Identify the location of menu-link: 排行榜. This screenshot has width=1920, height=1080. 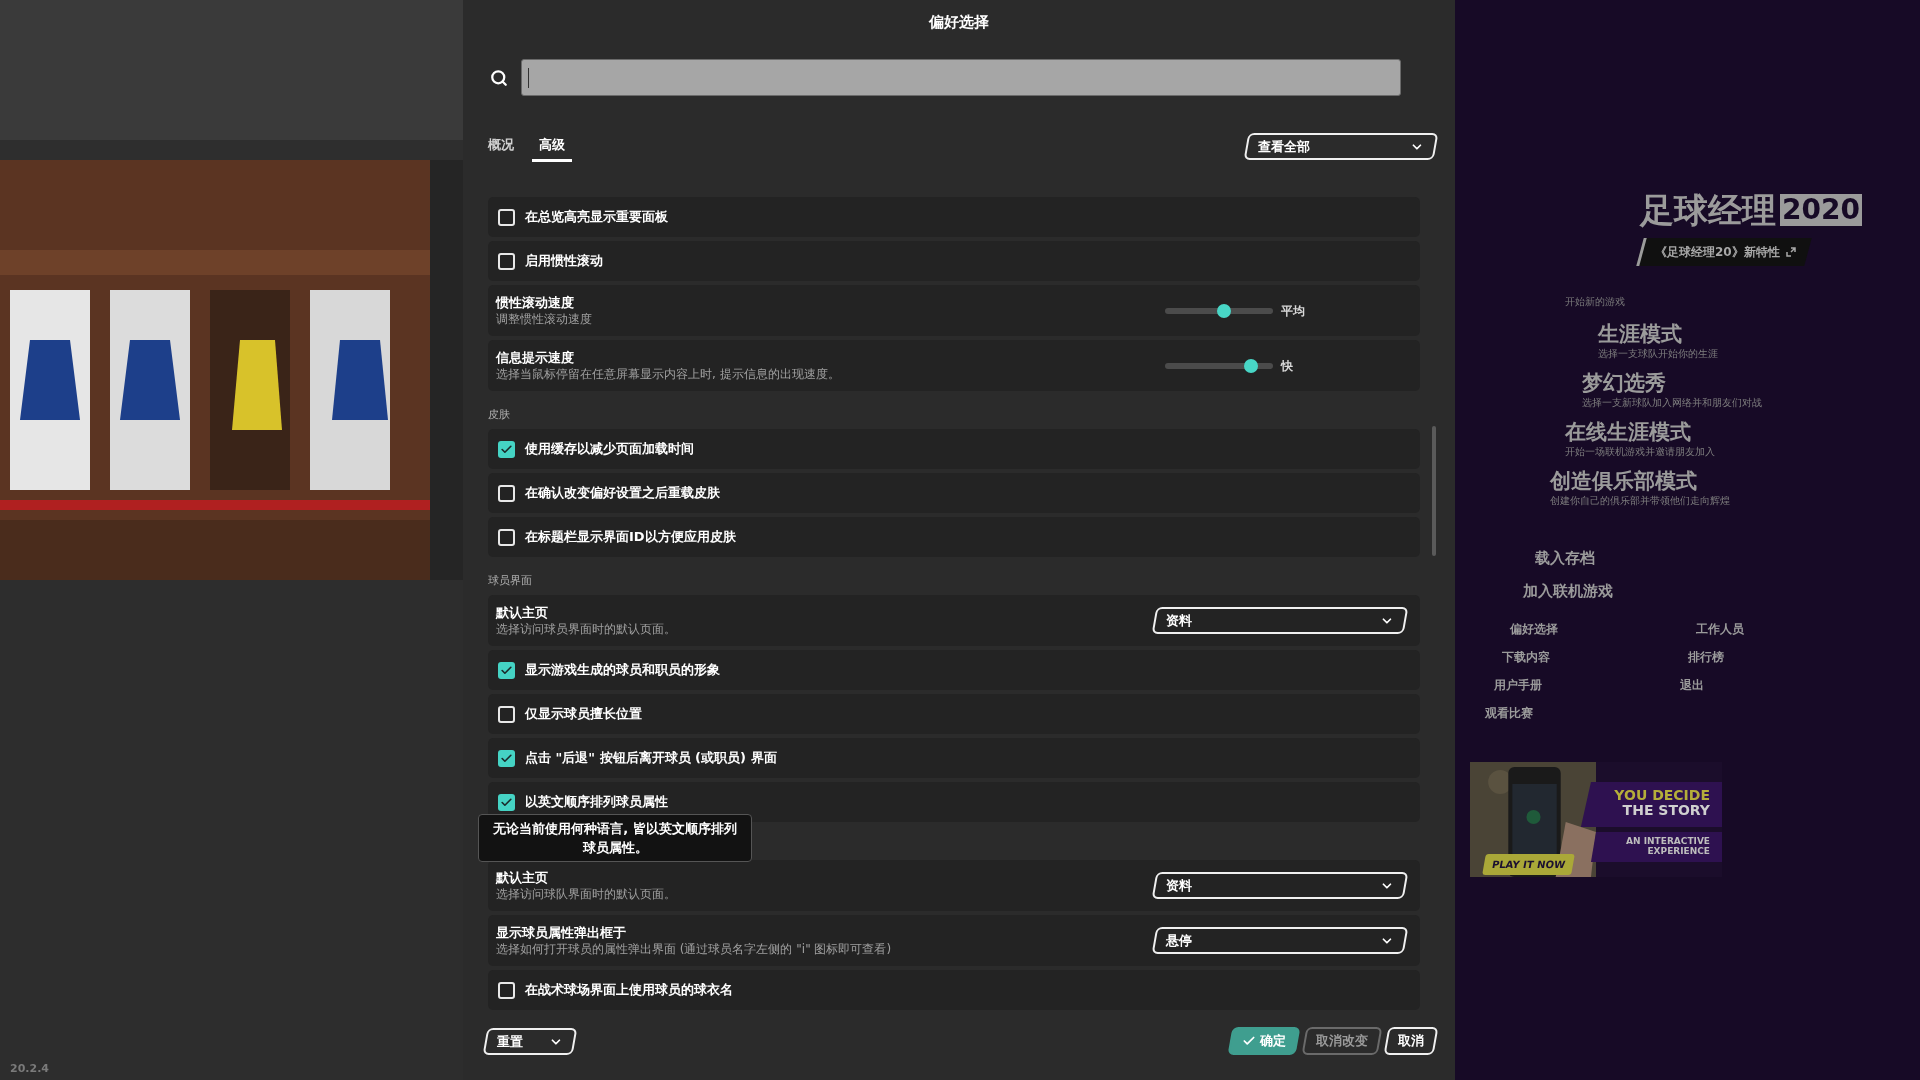
(1781, 657).